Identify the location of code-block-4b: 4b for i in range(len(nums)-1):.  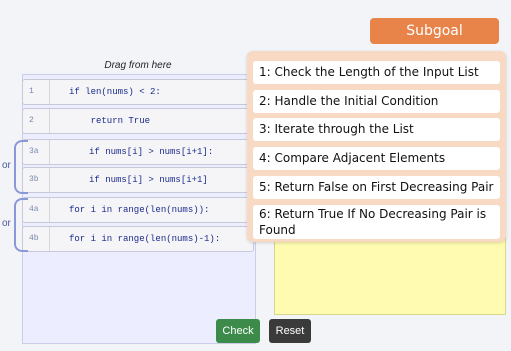
(138, 239).